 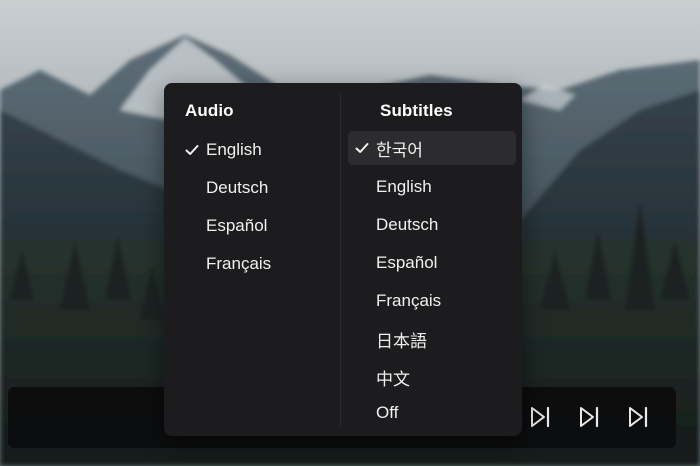 I want to click on subtitle-option-label: 한국어, so click(x=399, y=150).